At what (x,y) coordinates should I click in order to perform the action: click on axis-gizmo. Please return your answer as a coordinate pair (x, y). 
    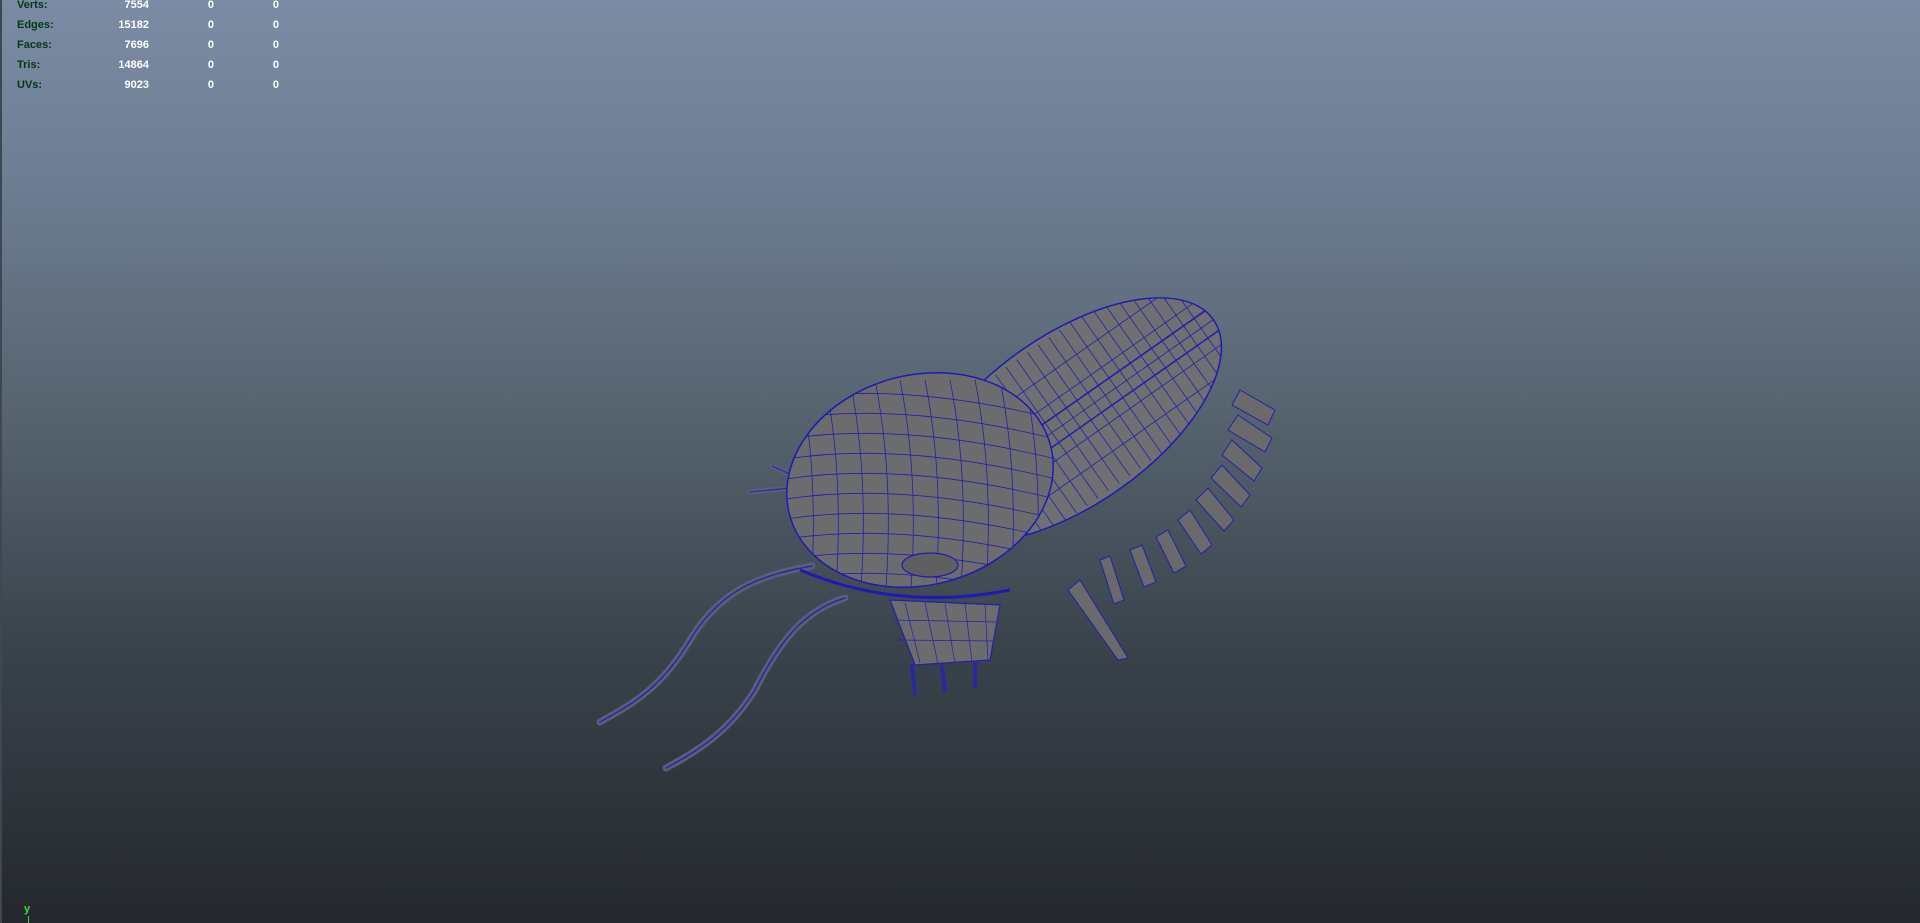
    Looking at the image, I should click on (28, 919).